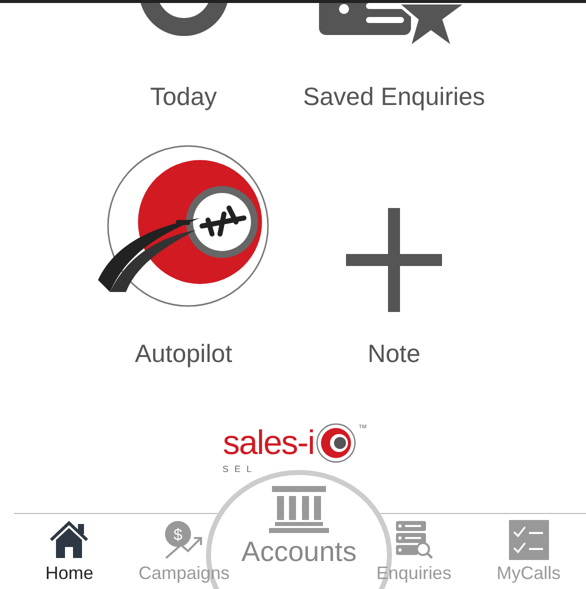 The image size is (586, 589). I want to click on bank-icon, so click(298, 510).